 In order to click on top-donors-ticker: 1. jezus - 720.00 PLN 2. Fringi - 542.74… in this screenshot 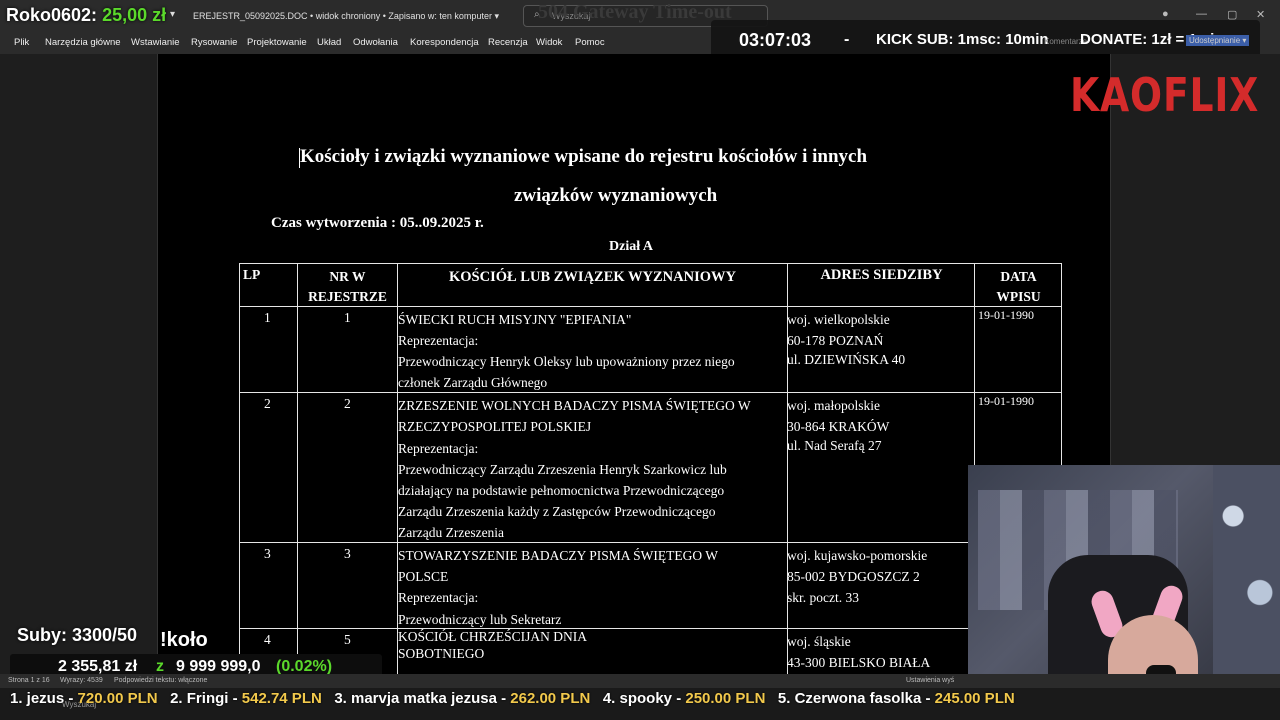, I will do `click(512, 698)`.